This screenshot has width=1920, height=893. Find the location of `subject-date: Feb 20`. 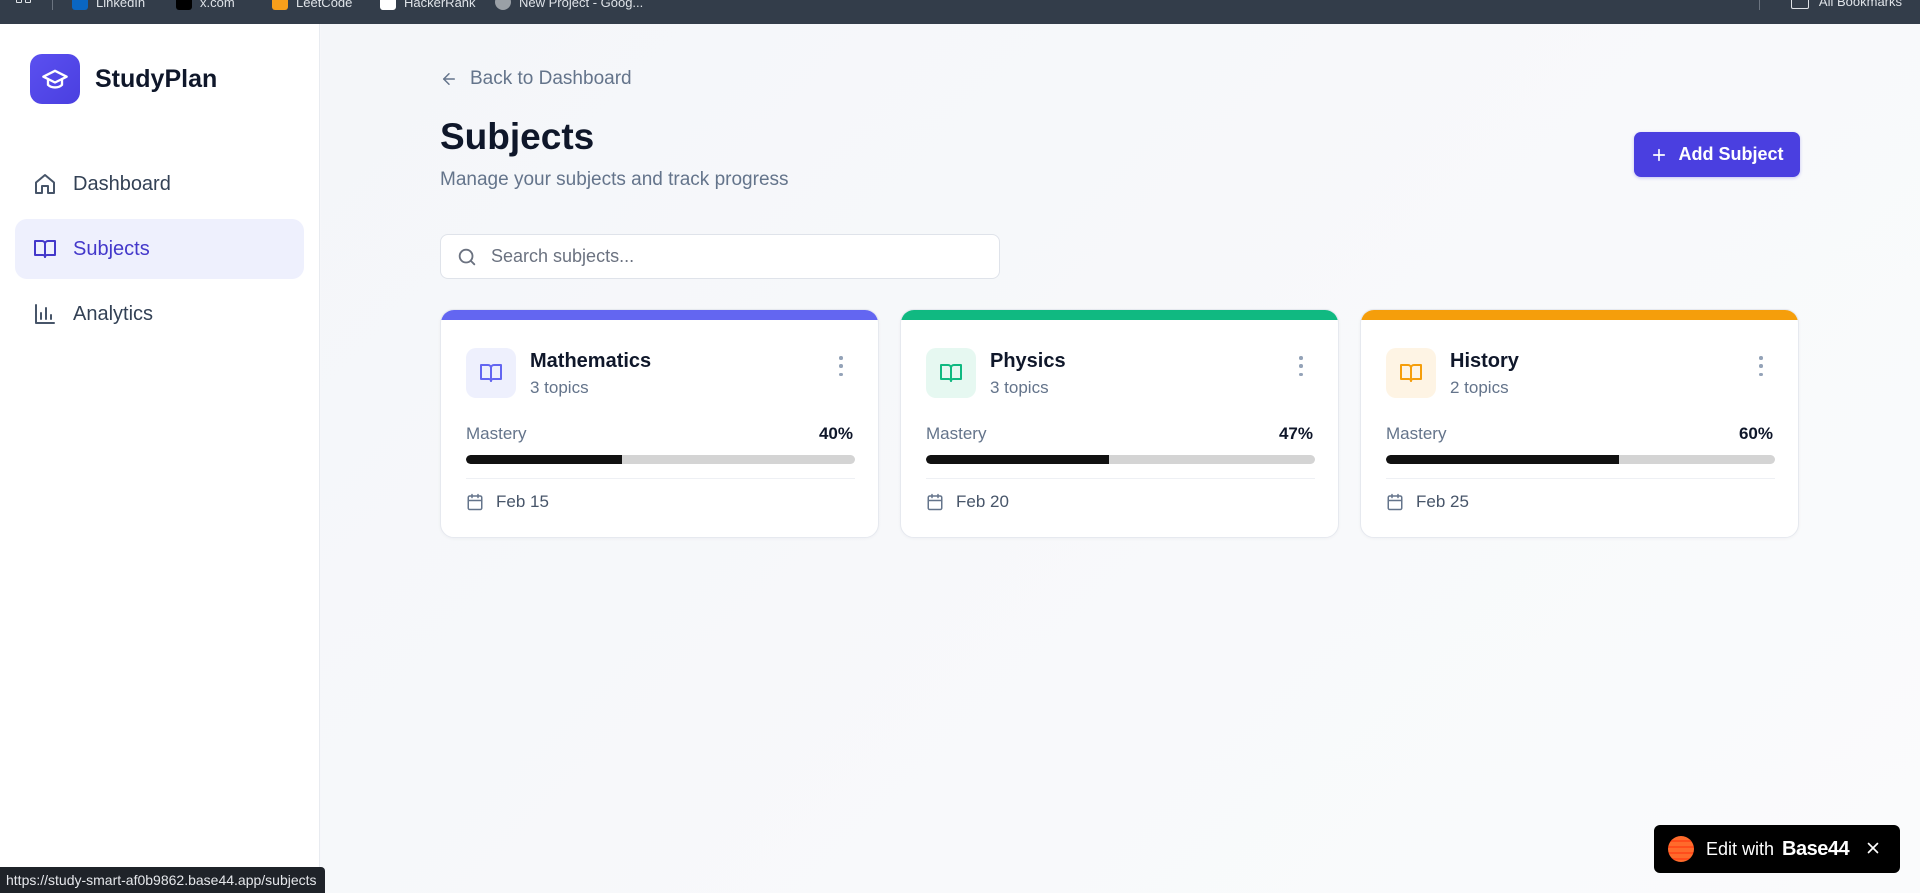

subject-date: Feb 20 is located at coordinates (967, 502).